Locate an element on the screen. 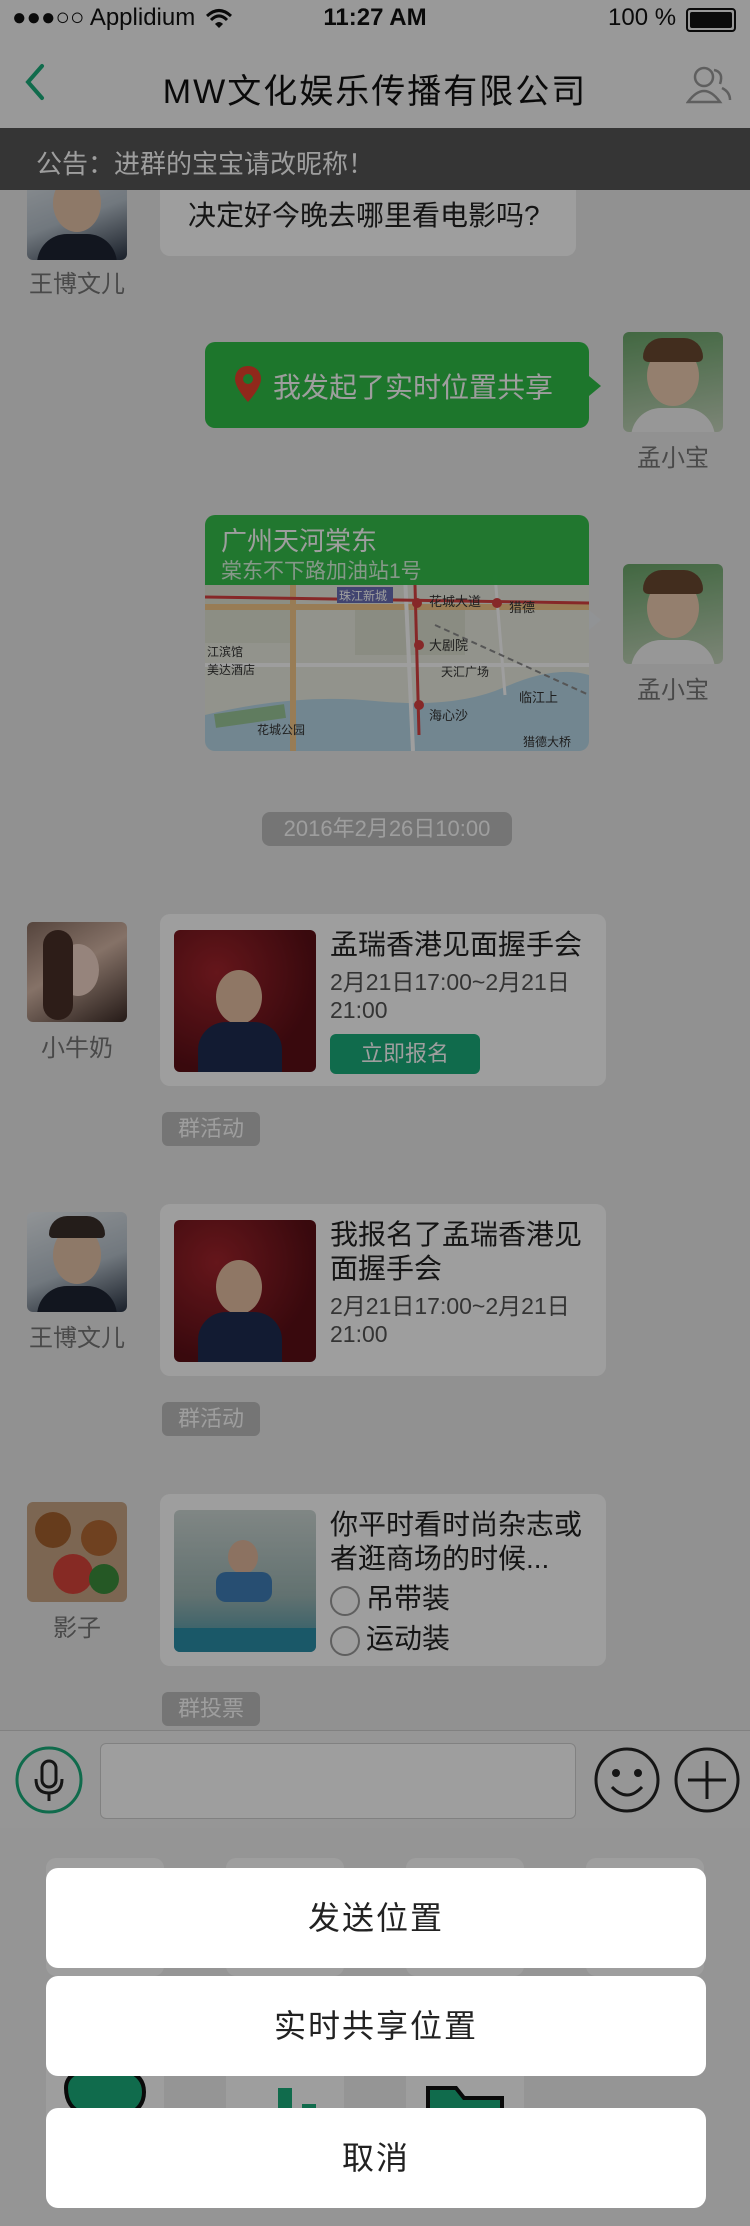  send-location-button: 发送位置 is located at coordinates (376, 1918).